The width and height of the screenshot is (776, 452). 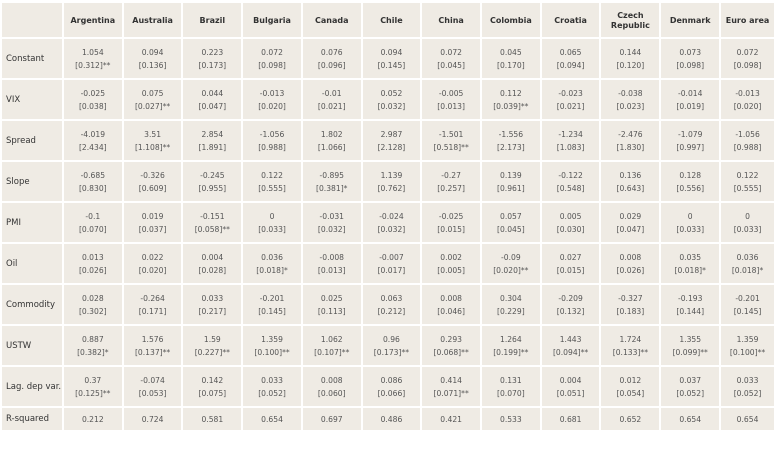 I want to click on standard-error-value: [0.183], so click(x=630, y=311).